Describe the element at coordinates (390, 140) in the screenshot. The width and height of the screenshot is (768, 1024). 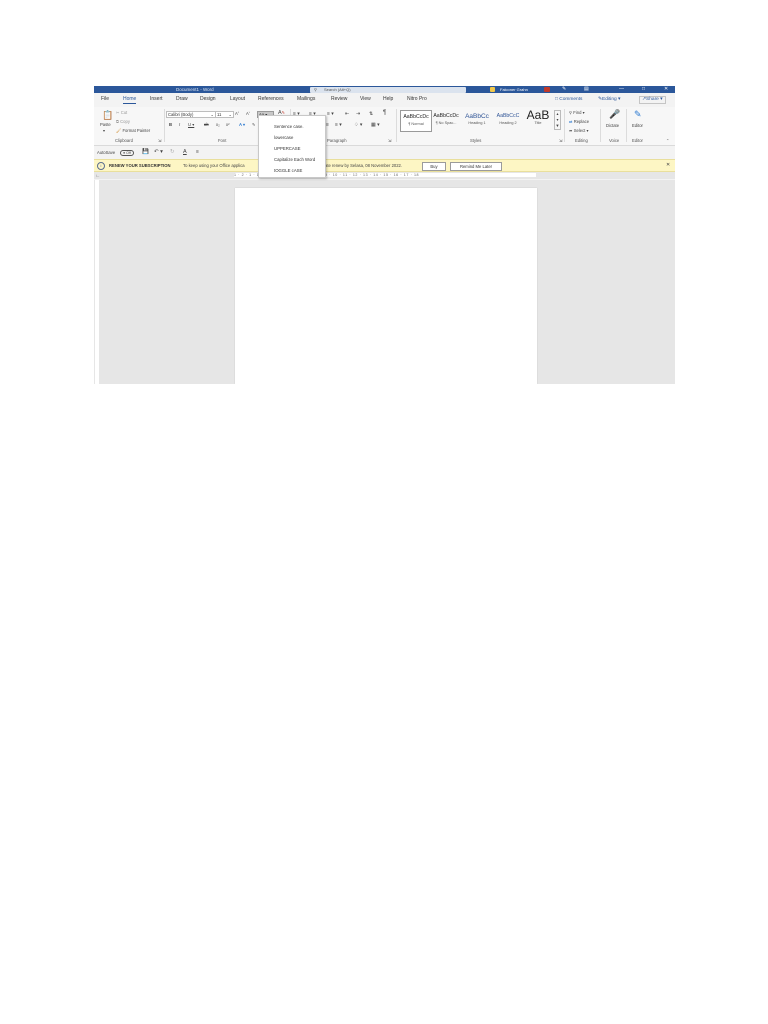
I see `paragraph-launcher-icon: ⇲` at that location.